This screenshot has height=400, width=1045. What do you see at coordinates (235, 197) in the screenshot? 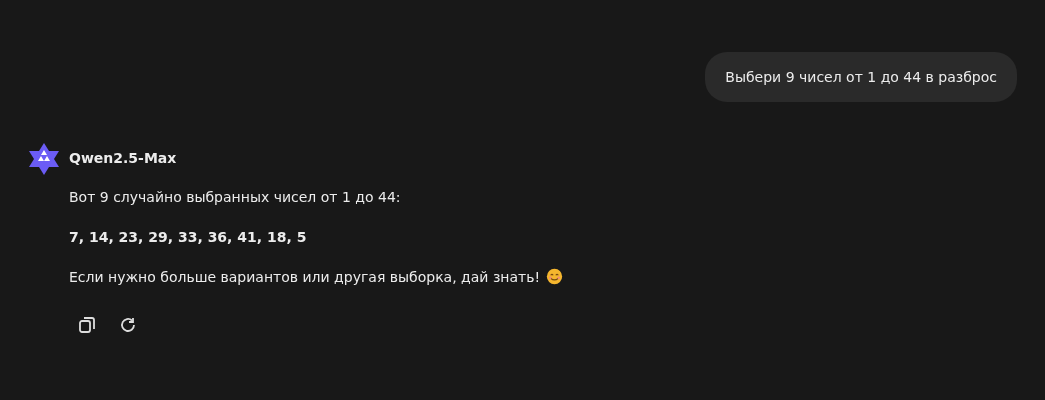
I see `message-text: Вот 9 случайно выбранных чисел от 1 до 44:` at bounding box center [235, 197].